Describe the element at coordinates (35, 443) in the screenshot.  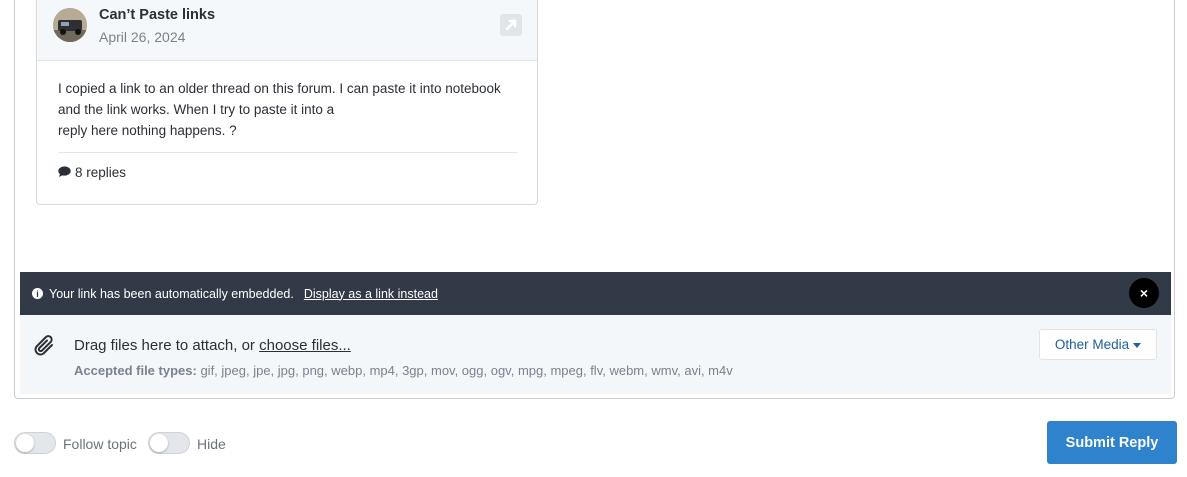
I see `follow-topic-toggle` at that location.